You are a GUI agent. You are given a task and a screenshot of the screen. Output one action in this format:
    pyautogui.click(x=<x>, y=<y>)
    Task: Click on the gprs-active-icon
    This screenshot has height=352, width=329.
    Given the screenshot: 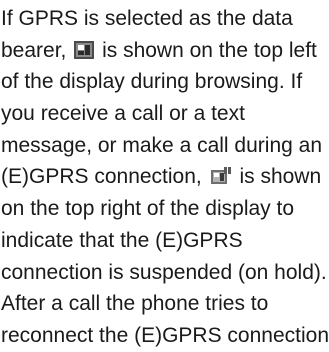 What is the action you would take?
    pyautogui.click(x=84, y=50)
    